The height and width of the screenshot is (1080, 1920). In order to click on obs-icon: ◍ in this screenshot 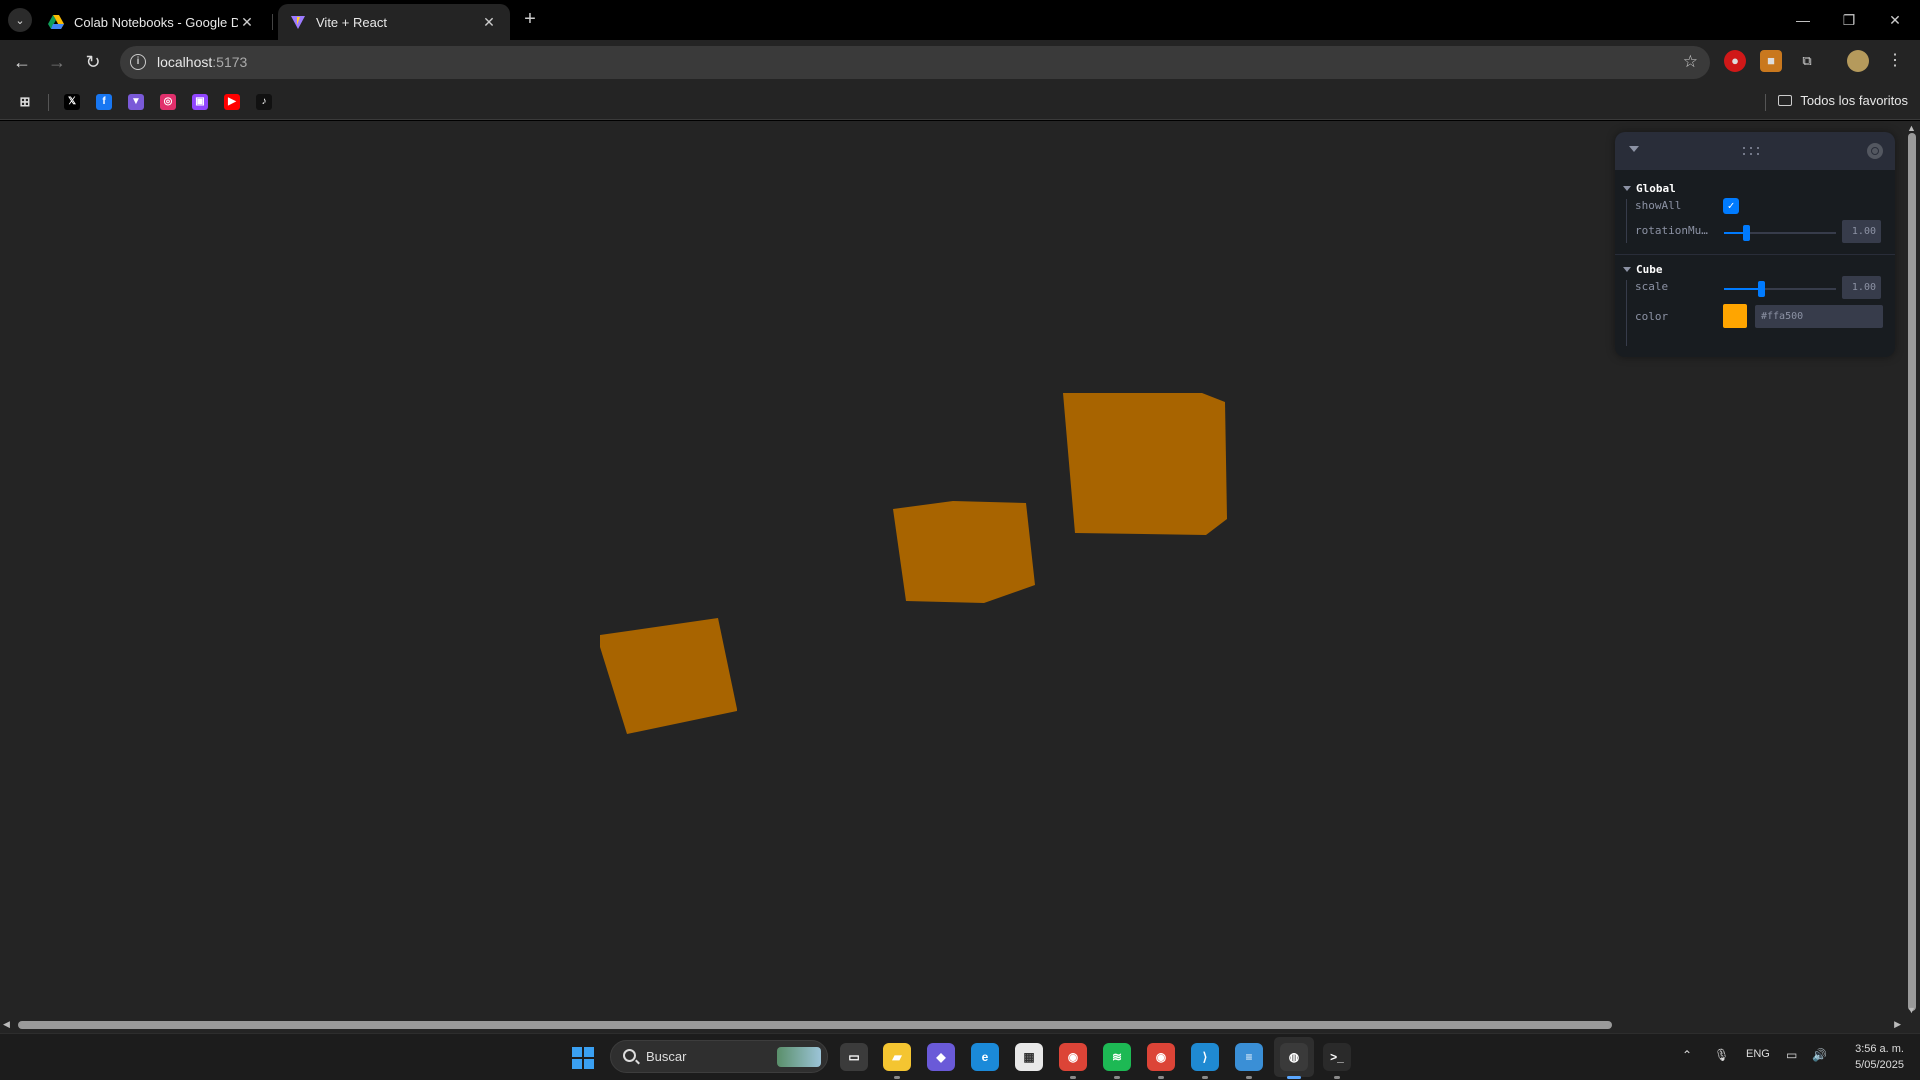, I will do `click(1294, 1057)`.